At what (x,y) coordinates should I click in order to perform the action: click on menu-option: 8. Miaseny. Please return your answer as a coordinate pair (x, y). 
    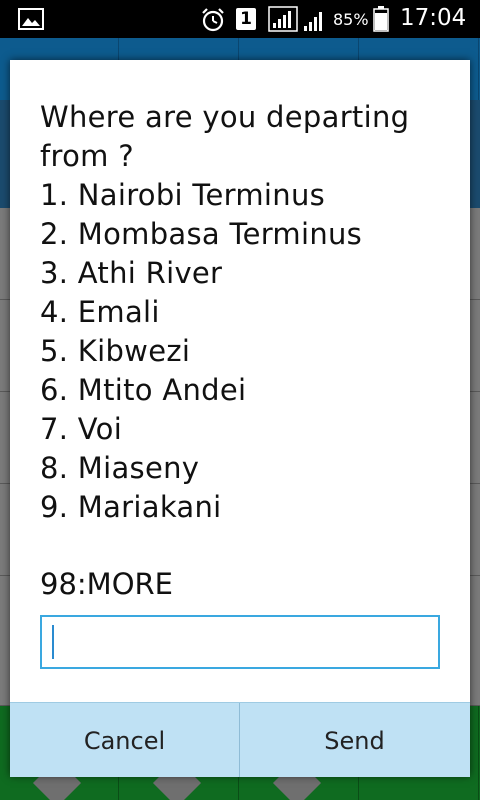
    Looking at the image, I should click on (120, 468).